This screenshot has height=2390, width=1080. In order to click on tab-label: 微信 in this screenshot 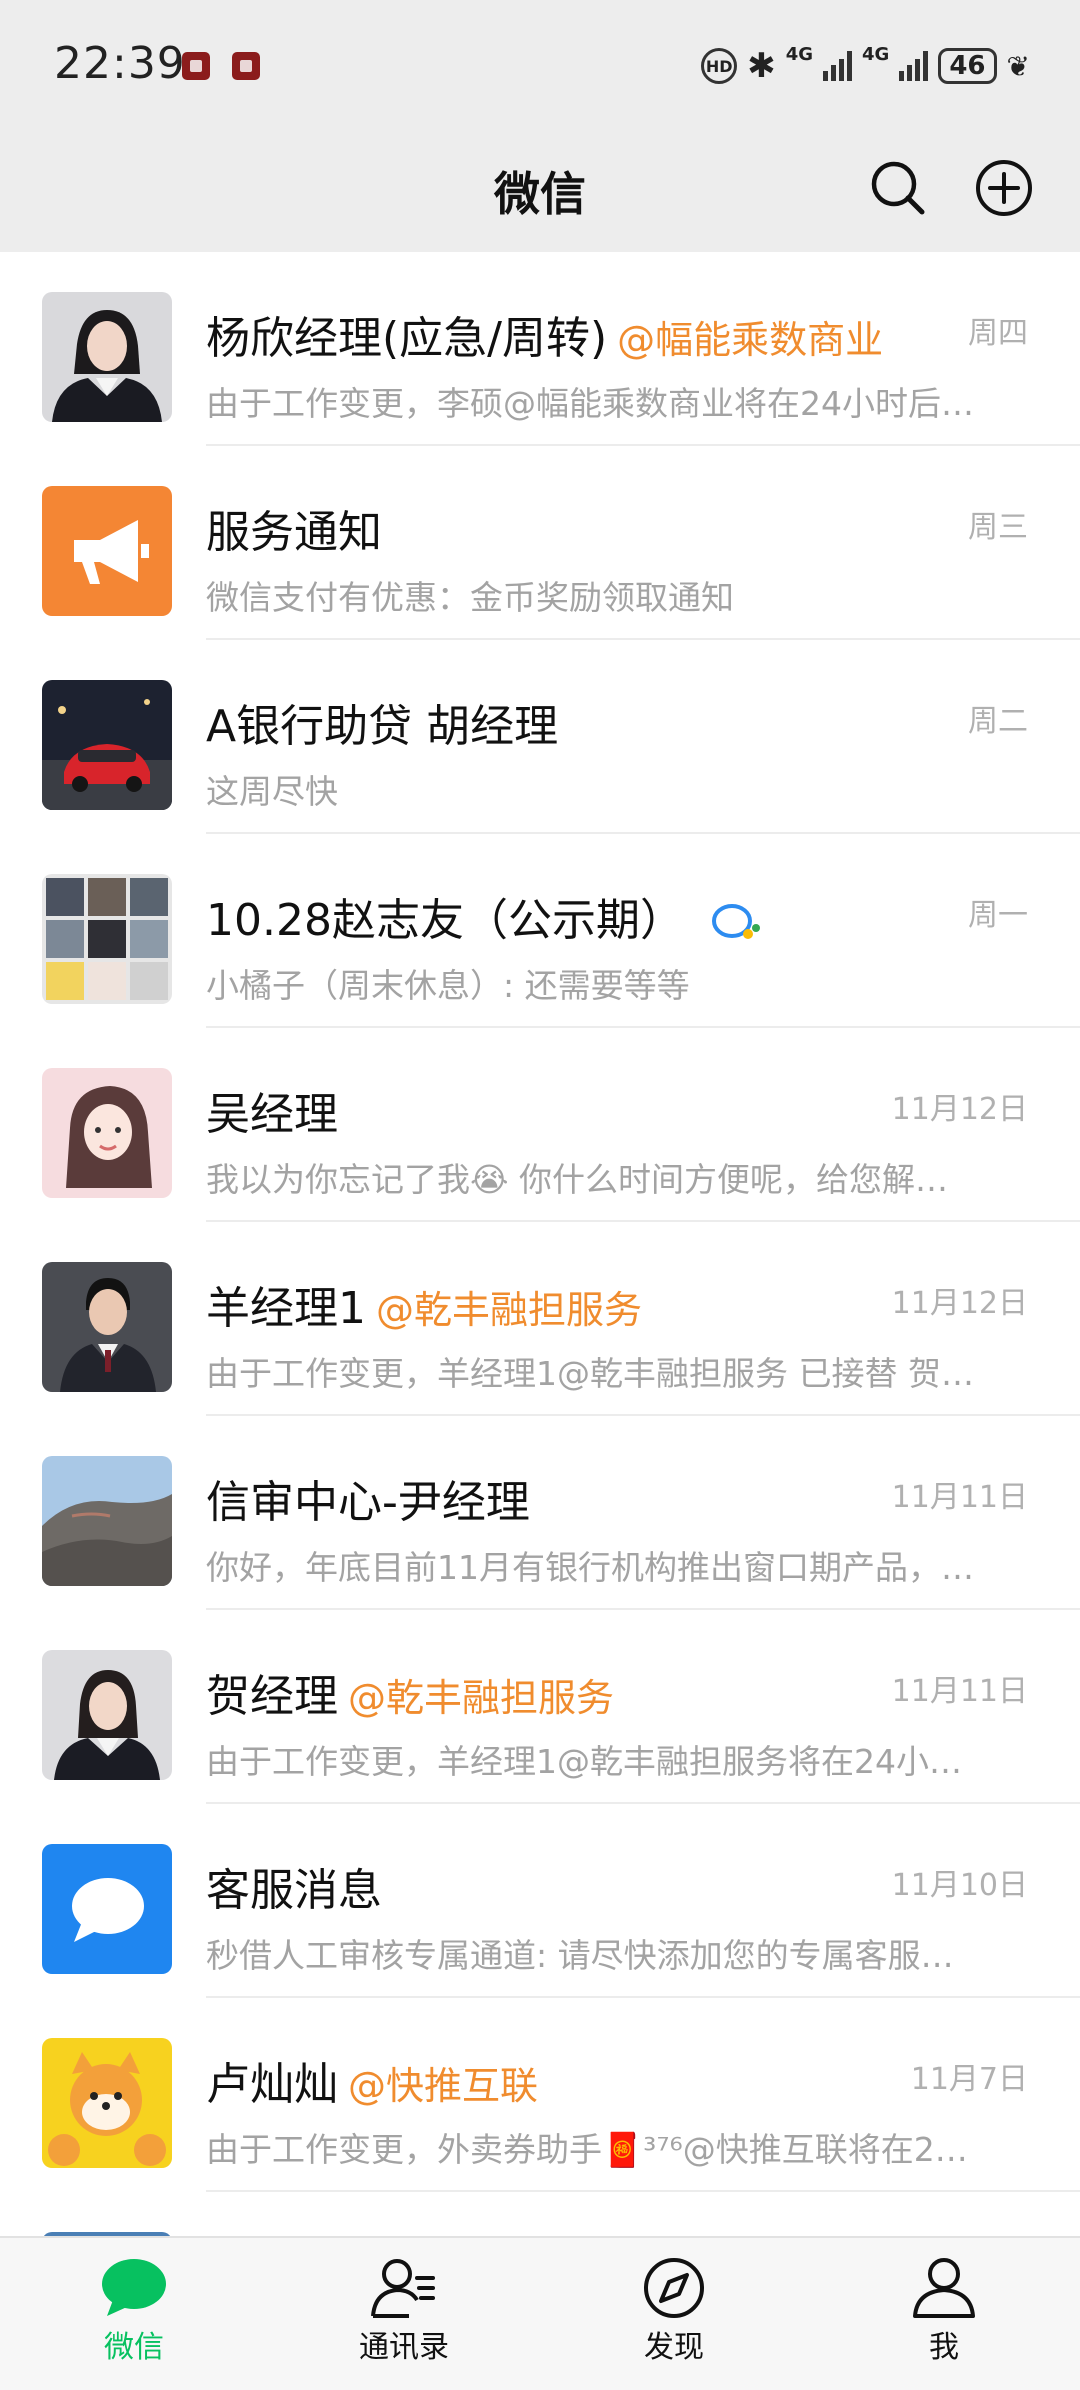, I will do `click(134, 2347)`.